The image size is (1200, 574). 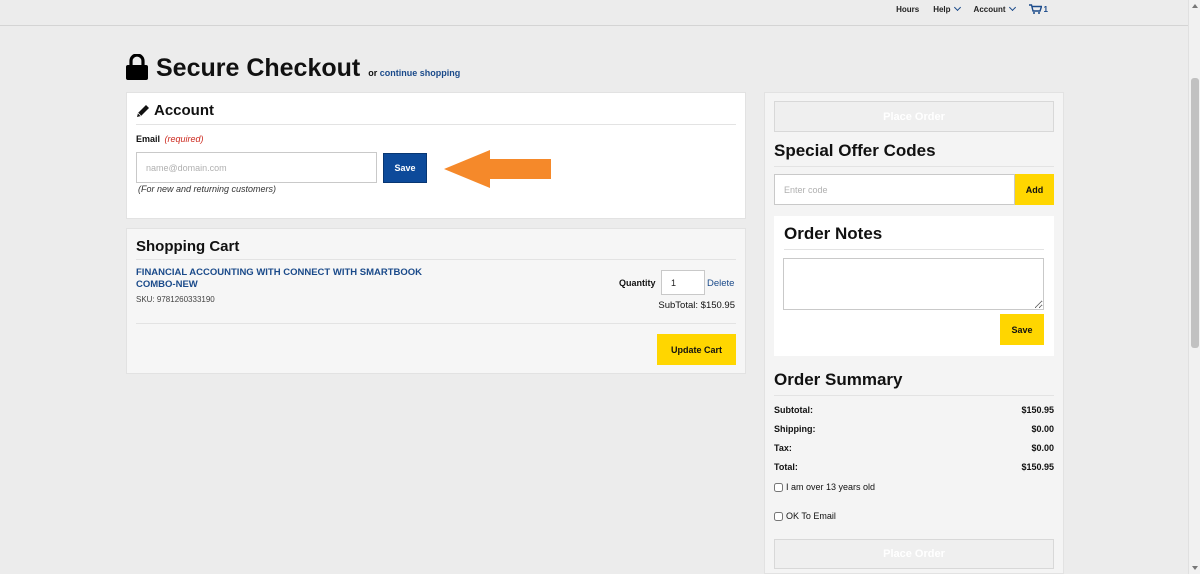 I want to click on annotation-arrow-icon, so click(x=497, y=169).